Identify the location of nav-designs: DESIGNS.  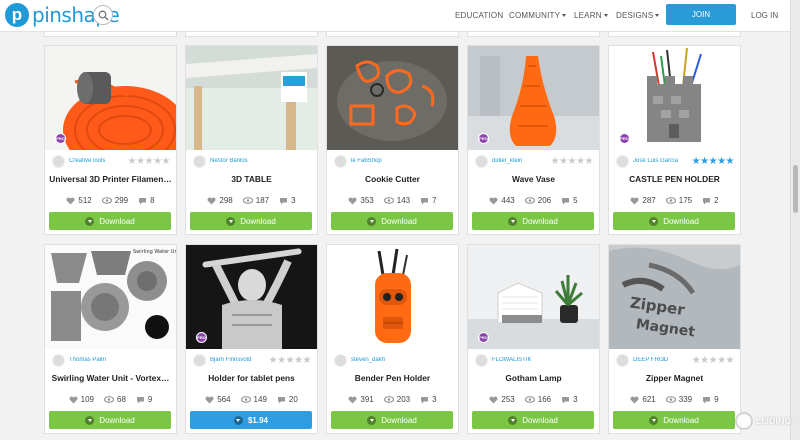
(638, 15).